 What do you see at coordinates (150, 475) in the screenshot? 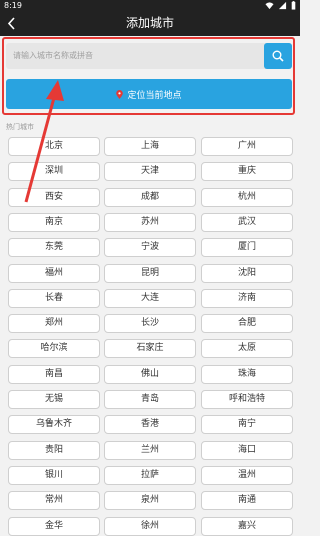
I see `city-button: 拉萨` at bounding box center [150, 475].